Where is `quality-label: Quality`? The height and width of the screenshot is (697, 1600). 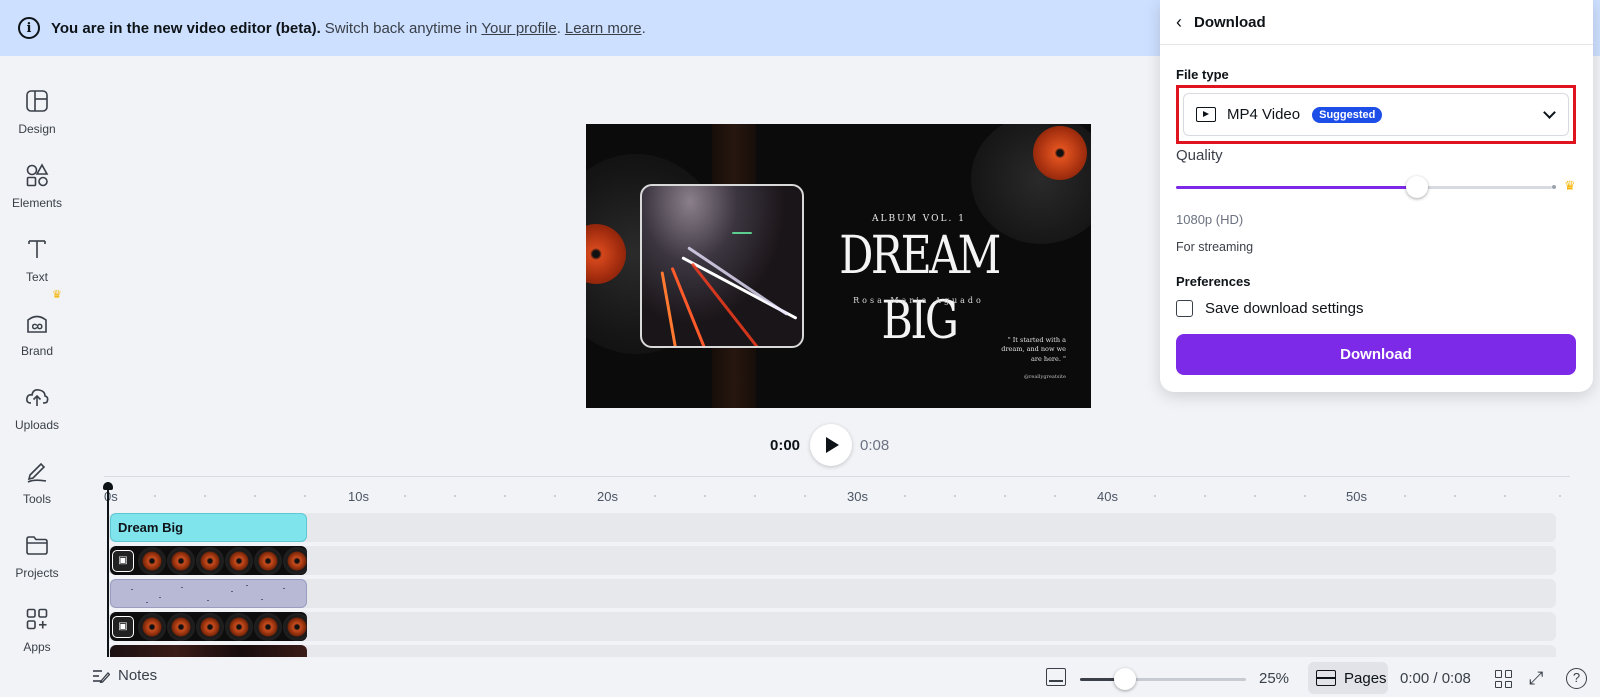 quality-label: Quality is located at coordinates (1199, 155).